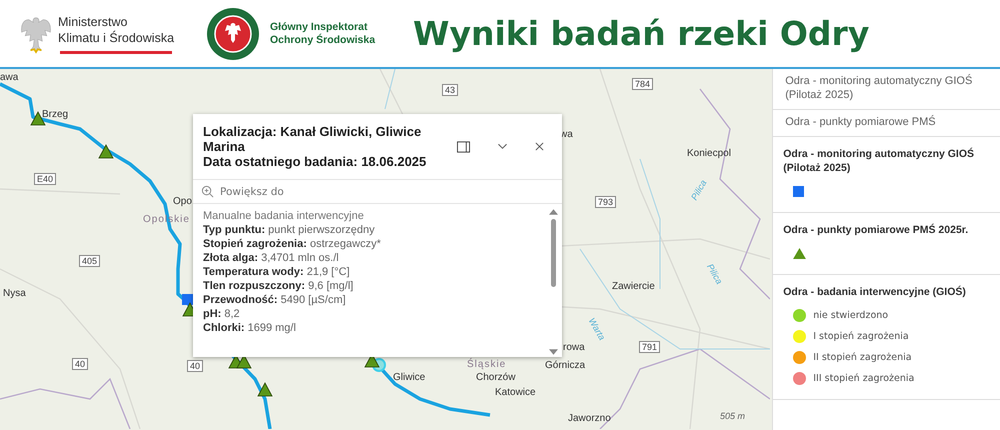 The height and width of the screenshot is (430, 1000). What do you see at coordinates (252, 192) in the screenshot?
I see `zoom-to-link: Powiększ do` at bounding box center [252, 192].